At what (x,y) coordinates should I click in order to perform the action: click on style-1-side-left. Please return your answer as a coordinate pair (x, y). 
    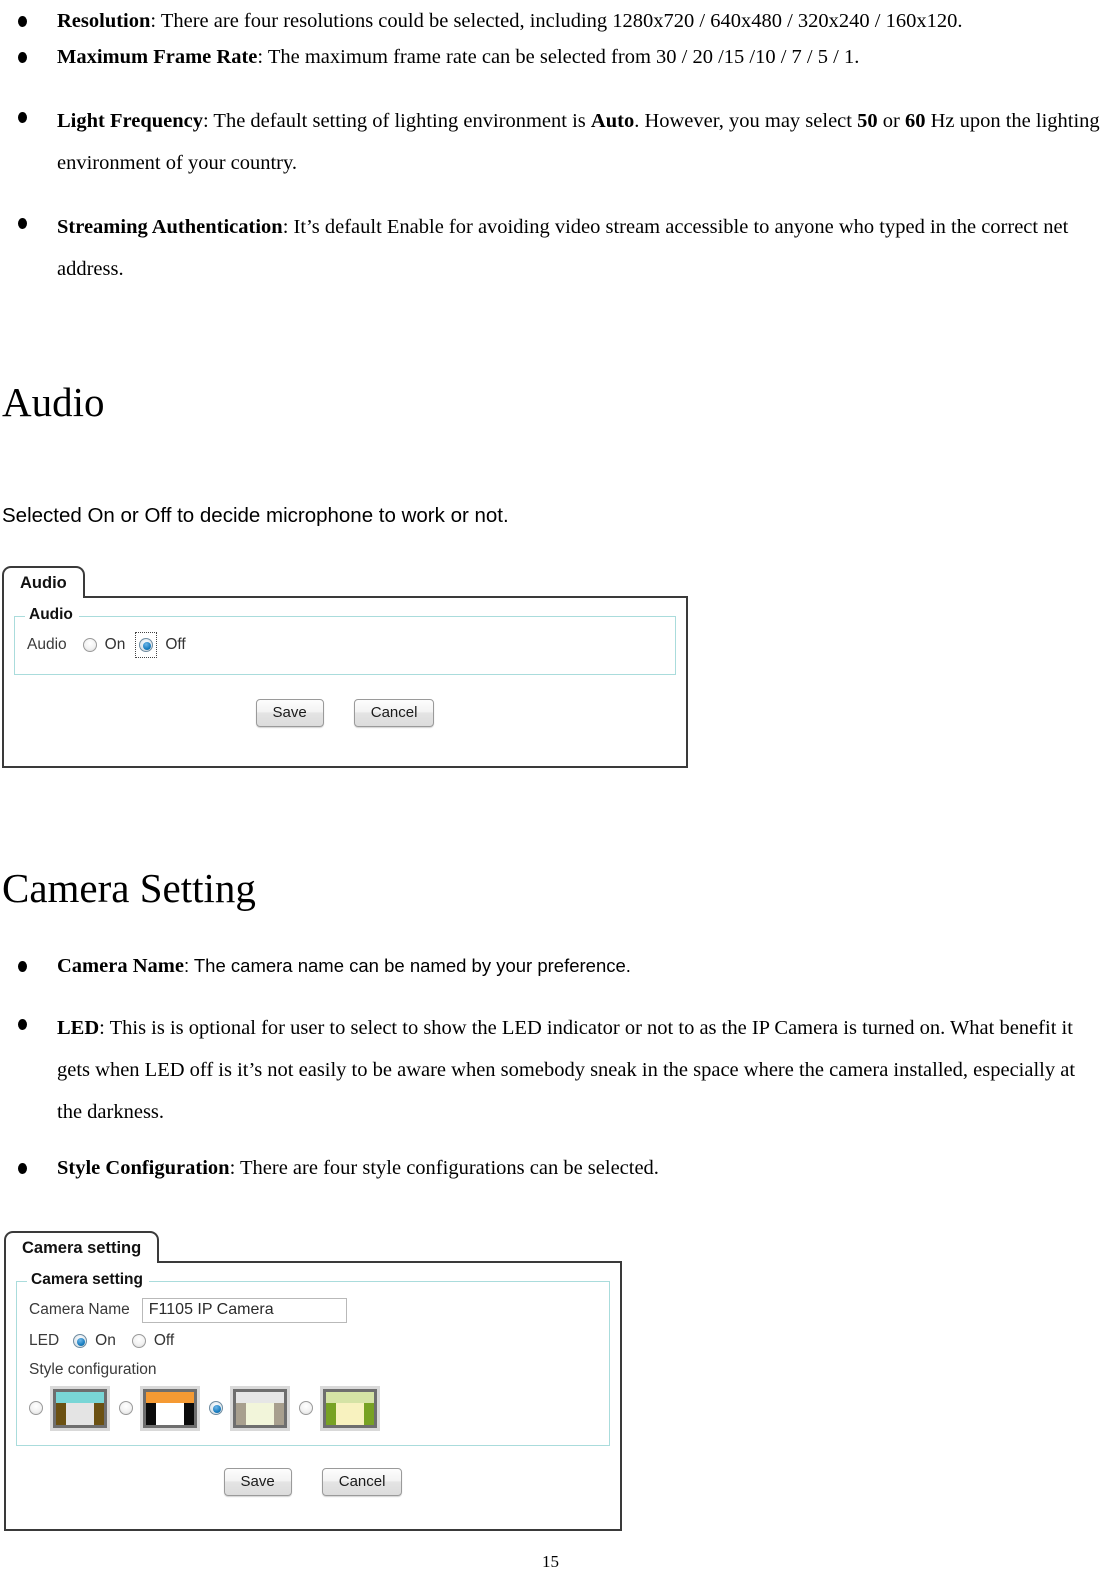
    Looking at the image, I should click on (61, 1413).